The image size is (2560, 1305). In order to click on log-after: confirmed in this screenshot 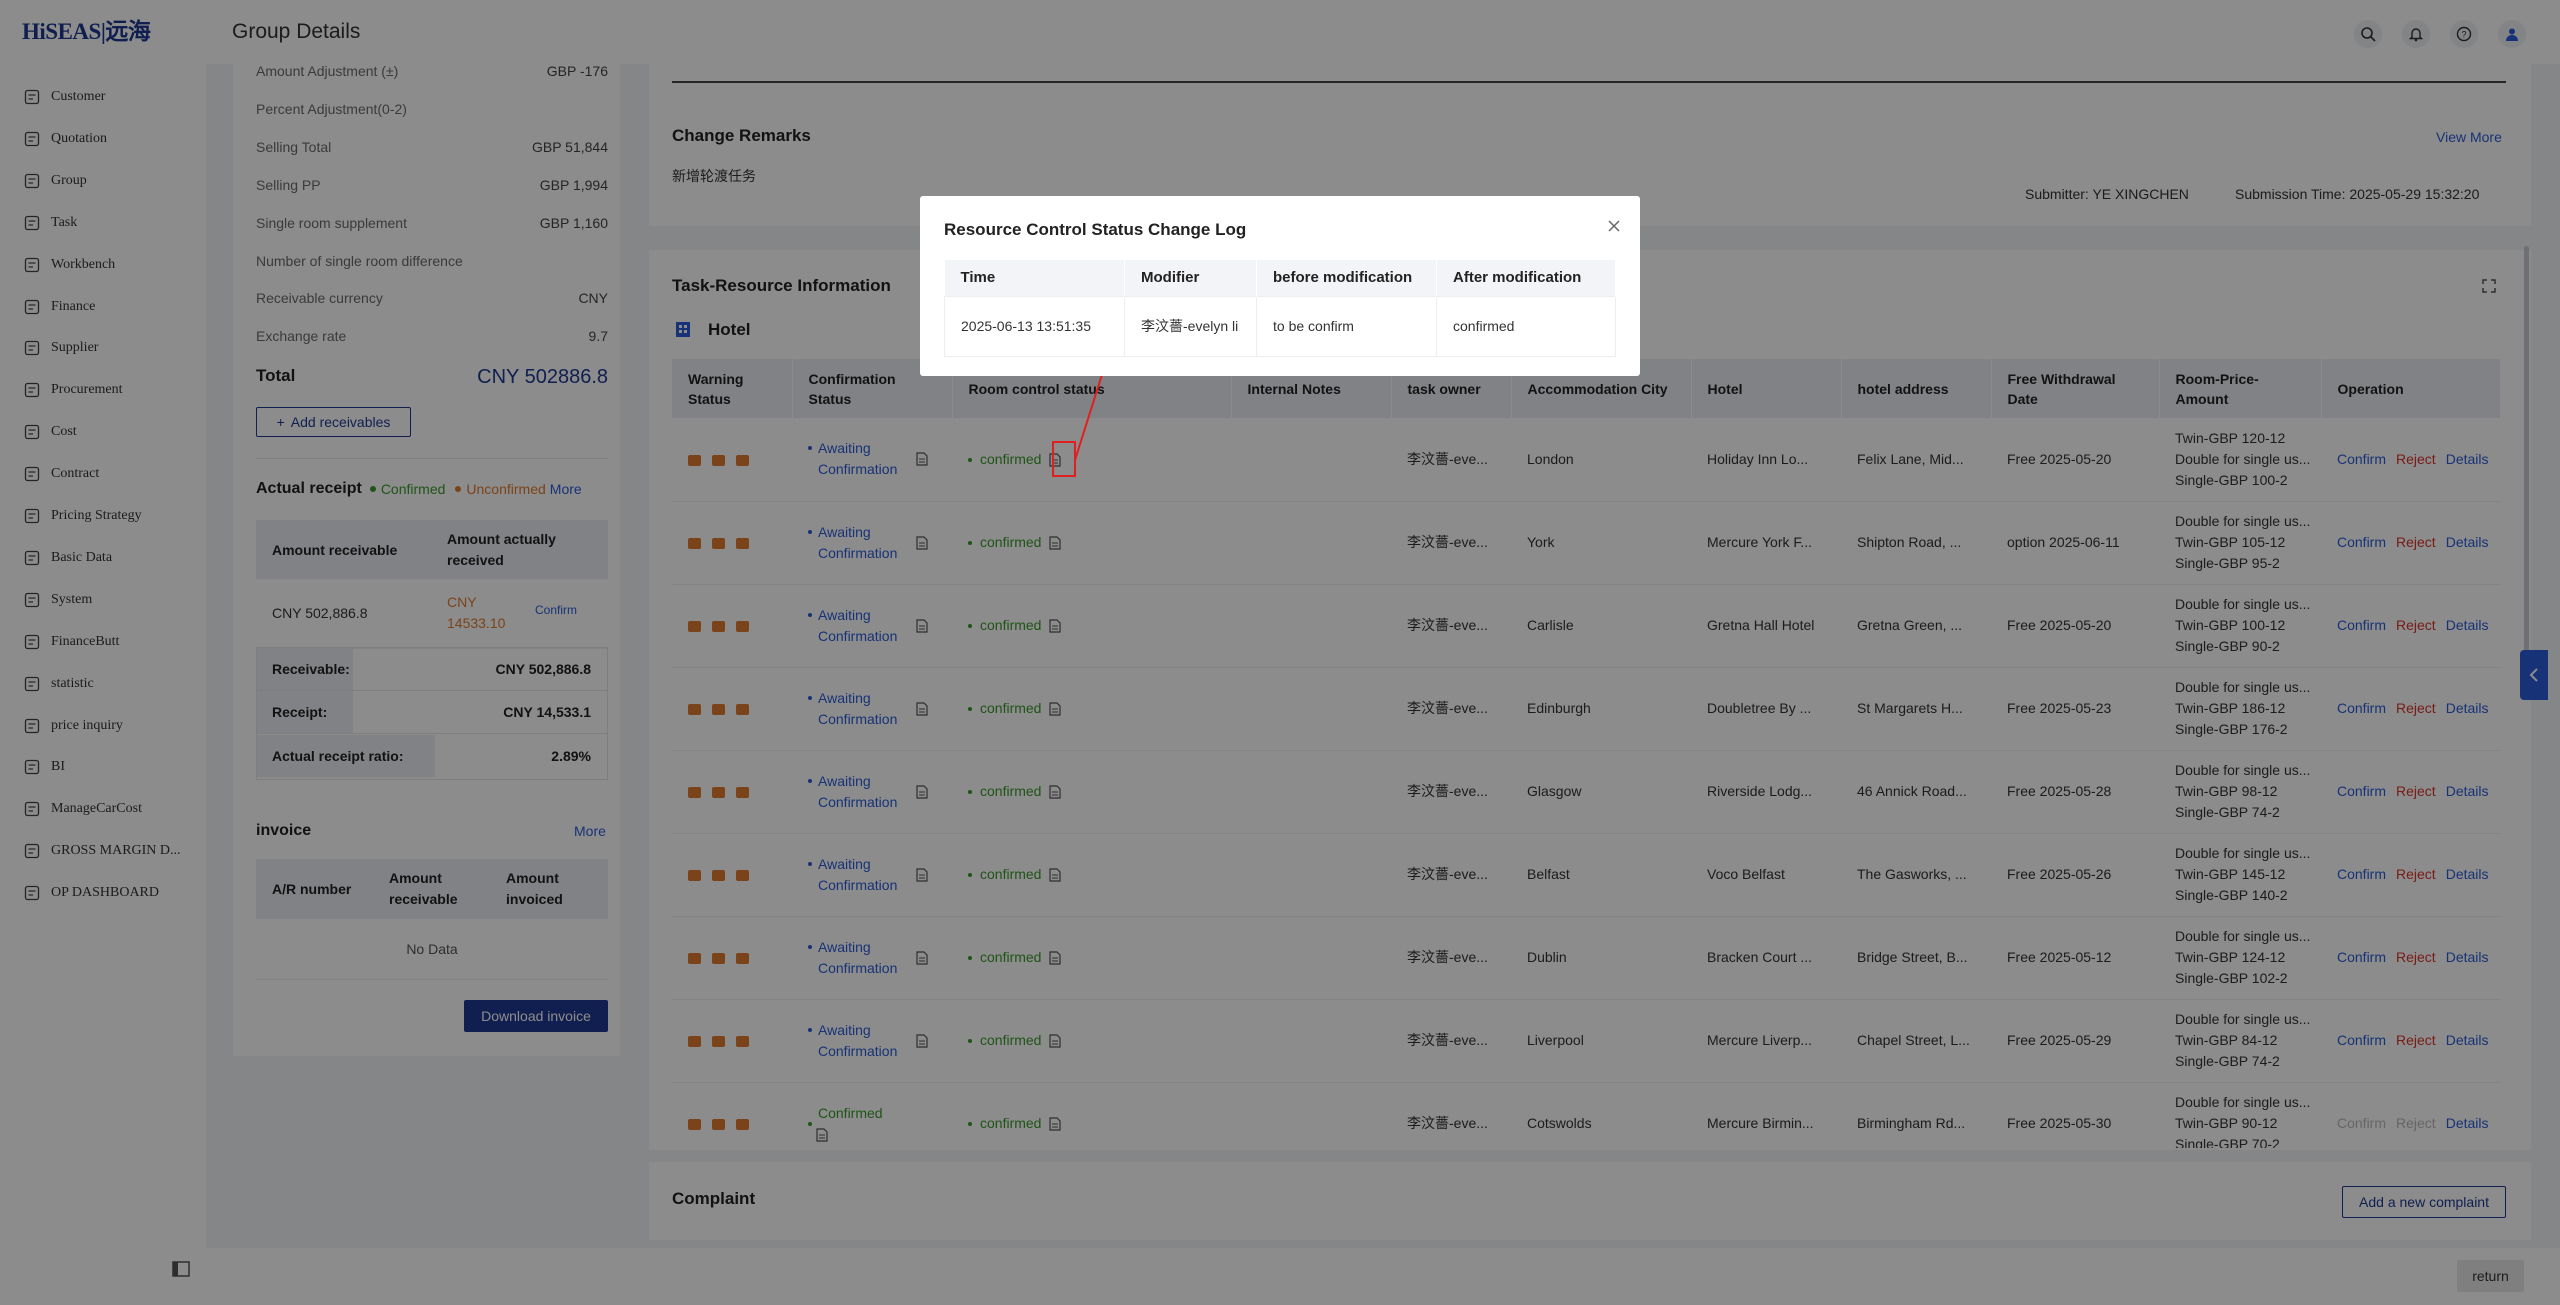, I will do `click(1526, 326)`.